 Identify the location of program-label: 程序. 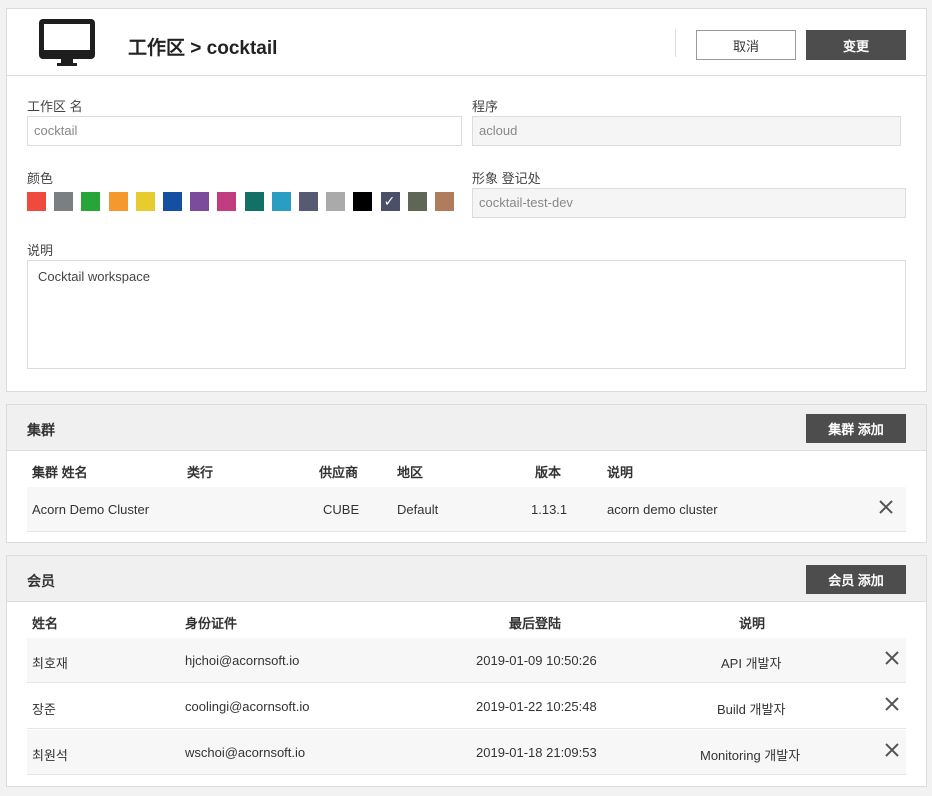
(485, 106).